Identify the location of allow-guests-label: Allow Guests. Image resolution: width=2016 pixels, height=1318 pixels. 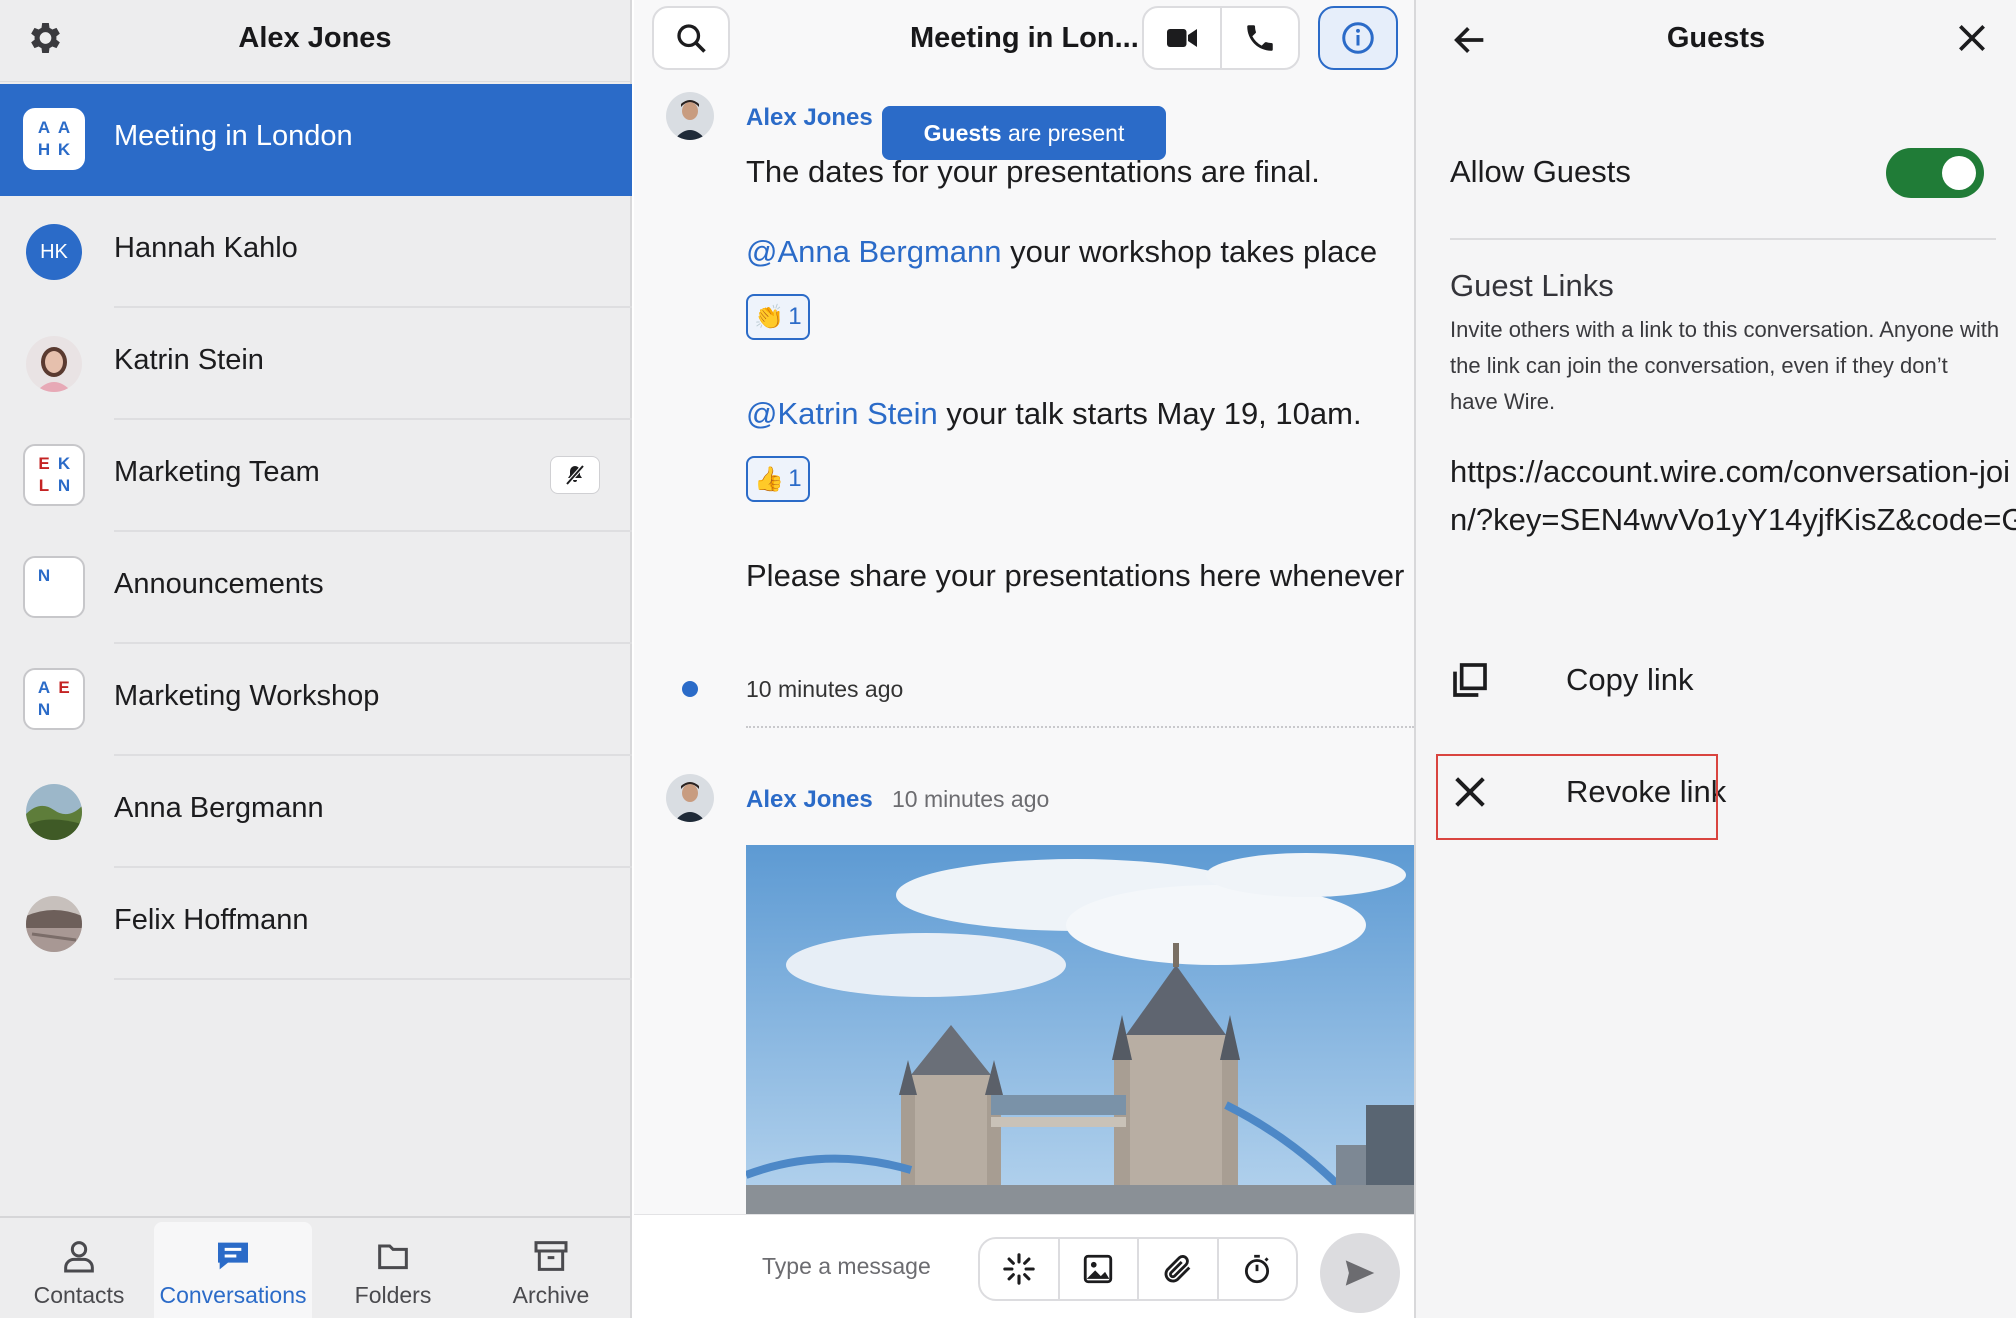
(1540, 171).